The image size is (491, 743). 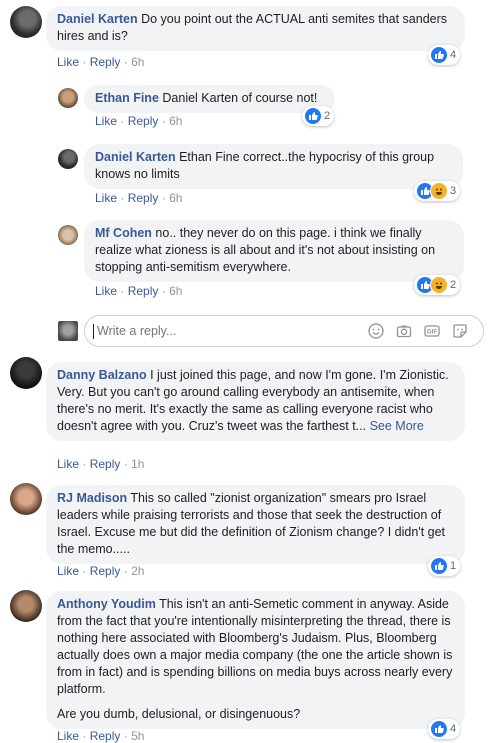 I want to click on comment-author: Mf Cohen, so click(x=123, y=233).